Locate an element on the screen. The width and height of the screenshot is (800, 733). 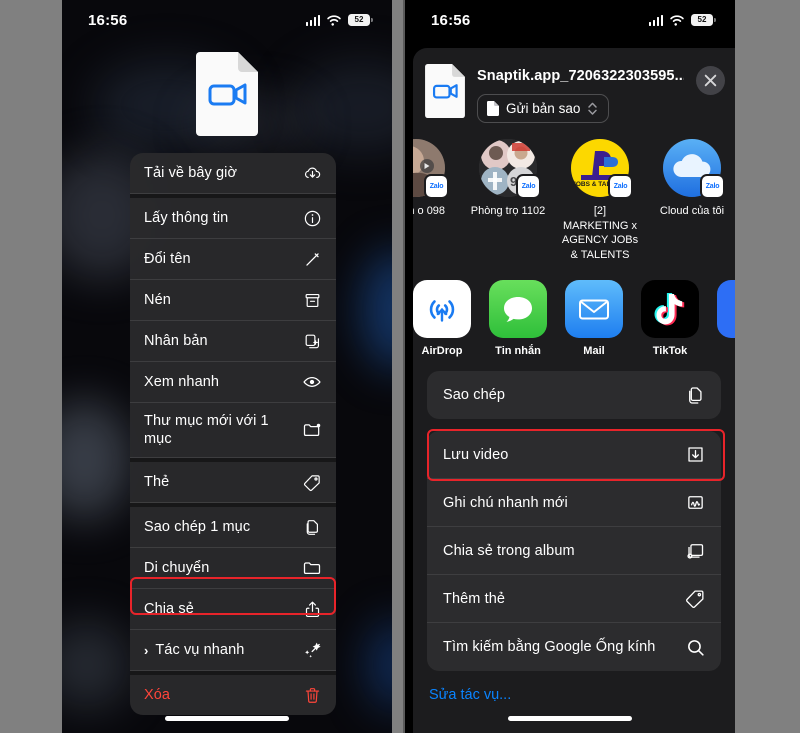
menu-item-move: Di chuyển is located at coordinates (233, 569).